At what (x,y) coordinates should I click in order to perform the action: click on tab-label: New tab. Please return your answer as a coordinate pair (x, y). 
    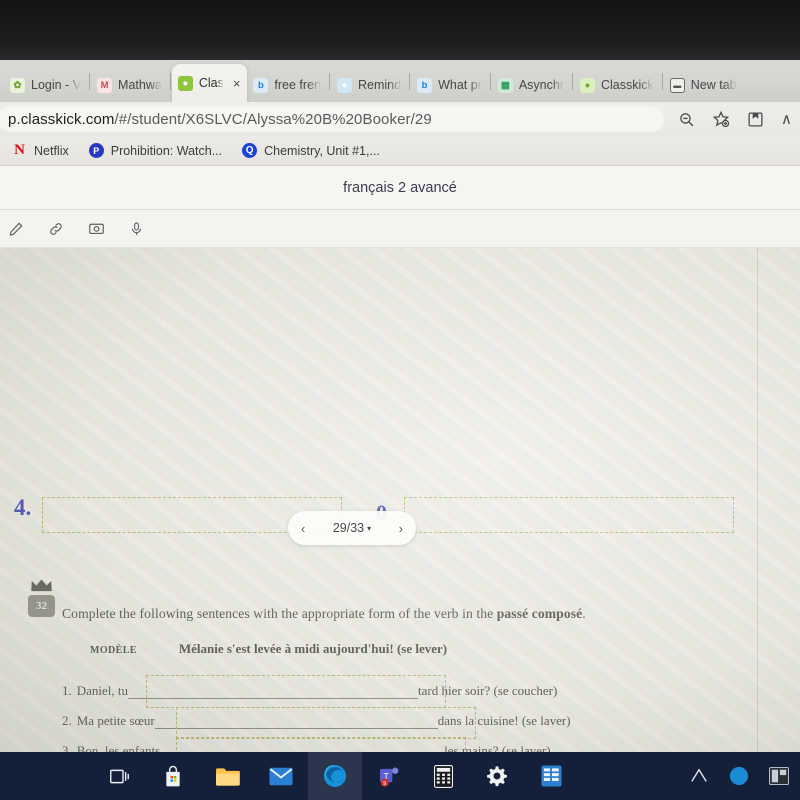
    Looking at the image, I should click on (713, 85).